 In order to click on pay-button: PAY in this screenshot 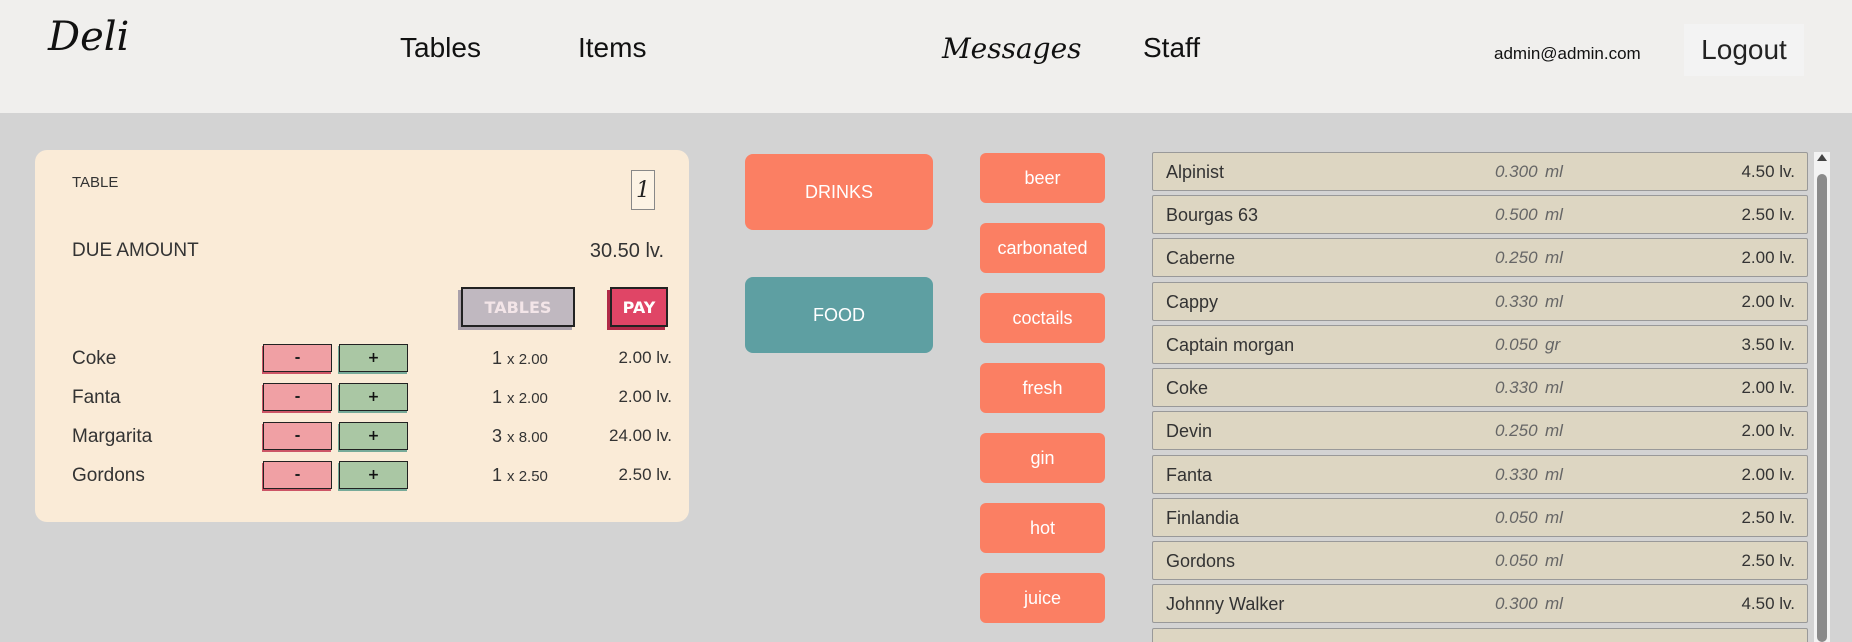, I will do `click(639, 307)`.